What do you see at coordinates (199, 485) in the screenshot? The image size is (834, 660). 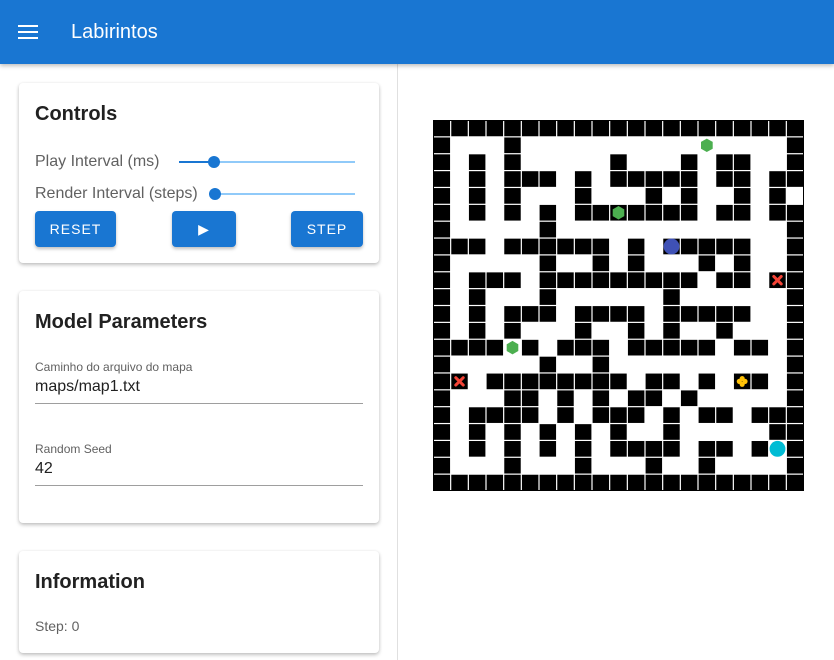 I see `seed-underline` at bounding box center [199, 485].